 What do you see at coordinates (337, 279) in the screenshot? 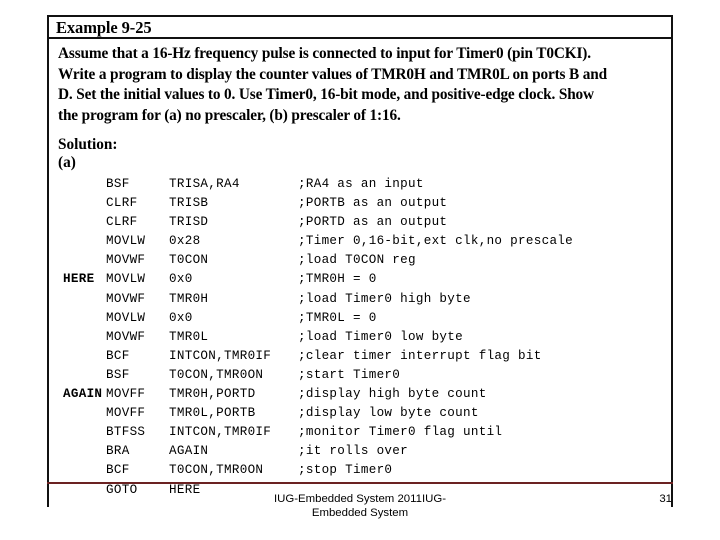
I see `code-comment: ;TMR0H = 0` at bounding box center [337, 279].